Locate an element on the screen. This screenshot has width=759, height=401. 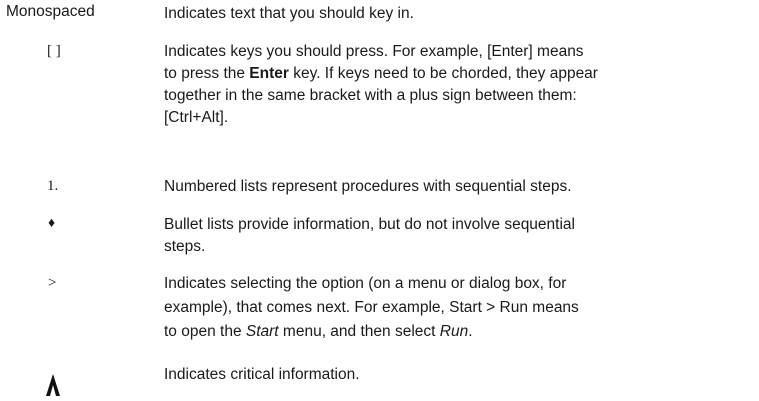
monospaced-label: Monospaced is located at coordinates (50, 11).